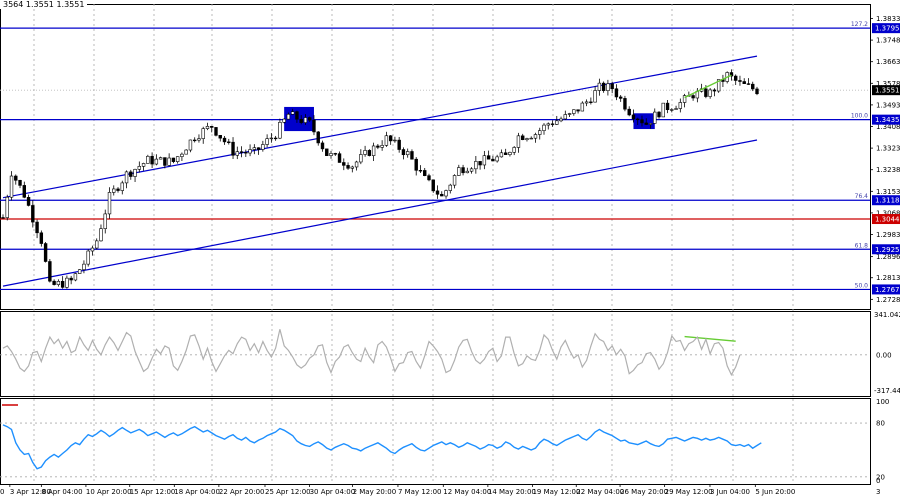 The width and height of the screenshot is (900, 500). I want to click on fib-level-percent: 61.8, so click(862, 245).